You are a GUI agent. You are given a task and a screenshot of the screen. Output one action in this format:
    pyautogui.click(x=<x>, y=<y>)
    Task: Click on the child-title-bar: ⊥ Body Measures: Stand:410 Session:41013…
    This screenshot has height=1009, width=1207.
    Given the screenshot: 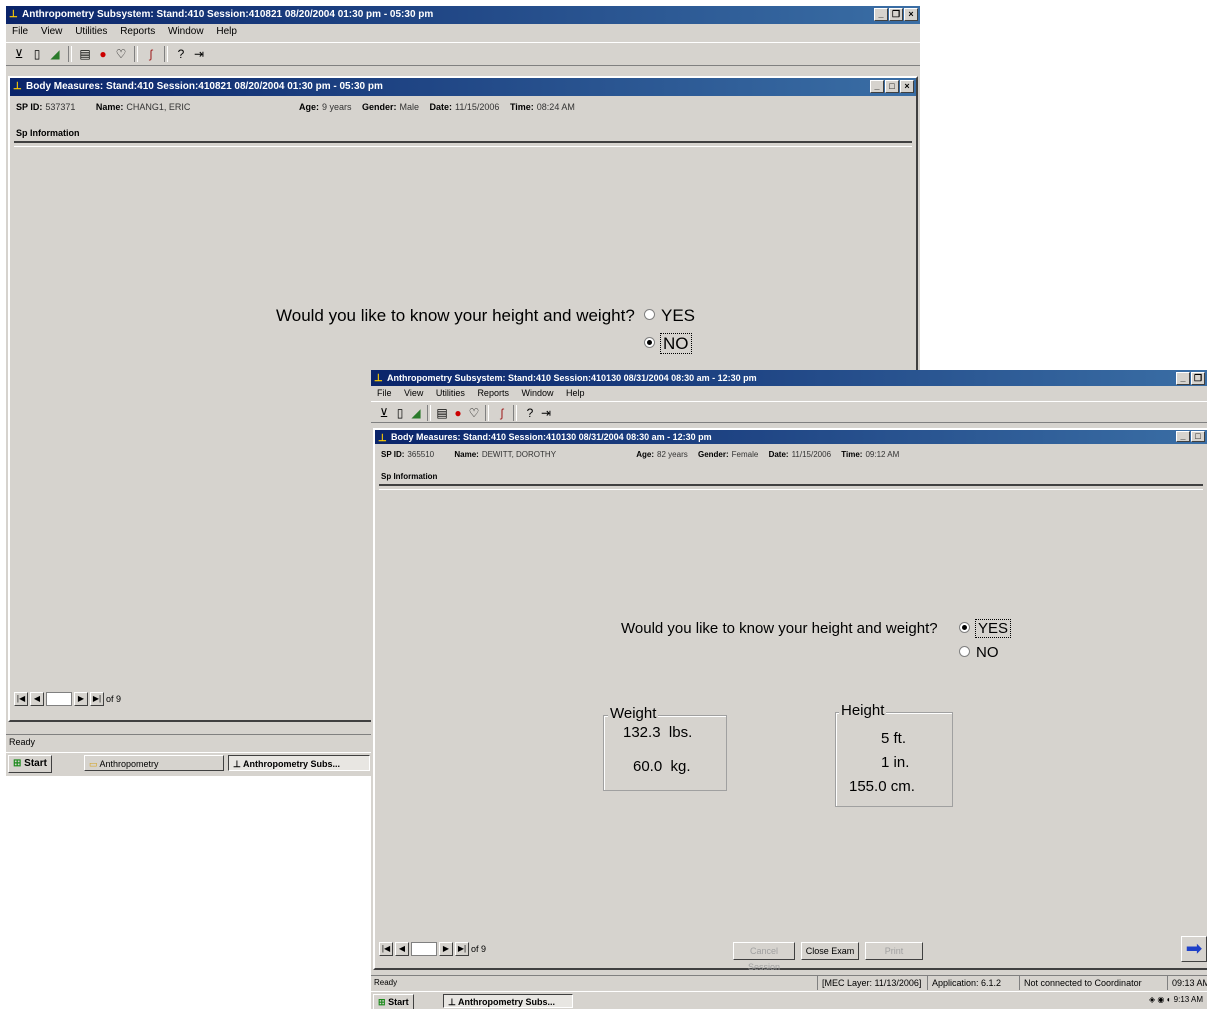 What is the action you would take?
    pyautogui.click(x=791, y=437)
    